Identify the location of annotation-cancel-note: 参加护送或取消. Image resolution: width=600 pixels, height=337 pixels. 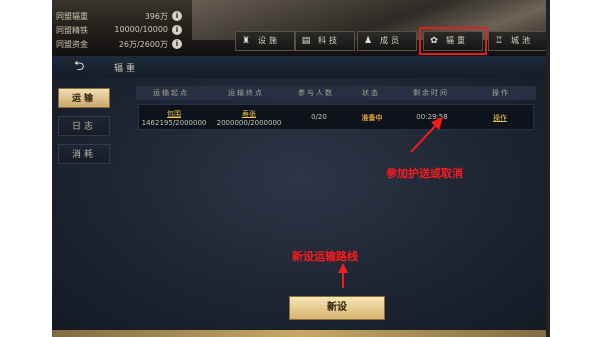
(424, 173).